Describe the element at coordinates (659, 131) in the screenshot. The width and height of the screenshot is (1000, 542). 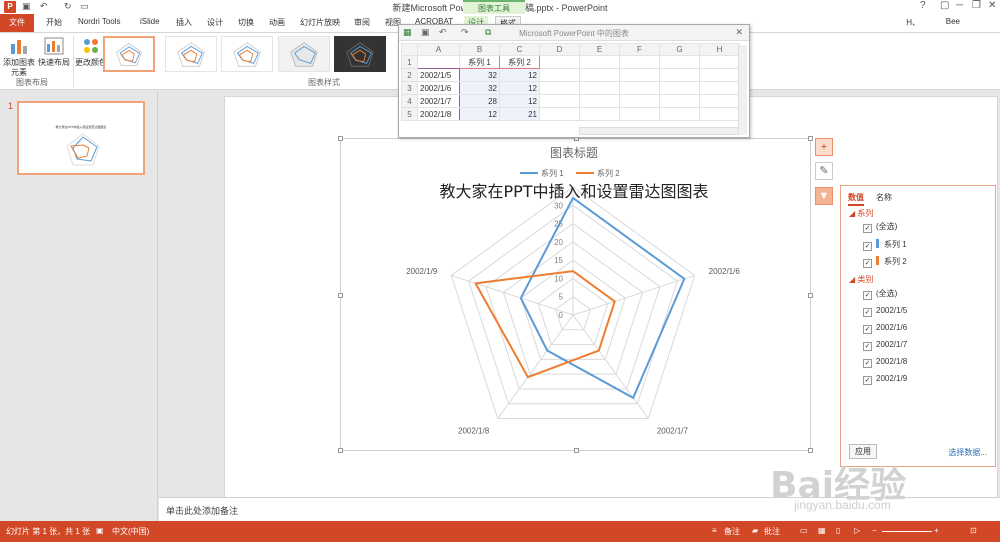
I see `horizontal-scrollbar` at that location.